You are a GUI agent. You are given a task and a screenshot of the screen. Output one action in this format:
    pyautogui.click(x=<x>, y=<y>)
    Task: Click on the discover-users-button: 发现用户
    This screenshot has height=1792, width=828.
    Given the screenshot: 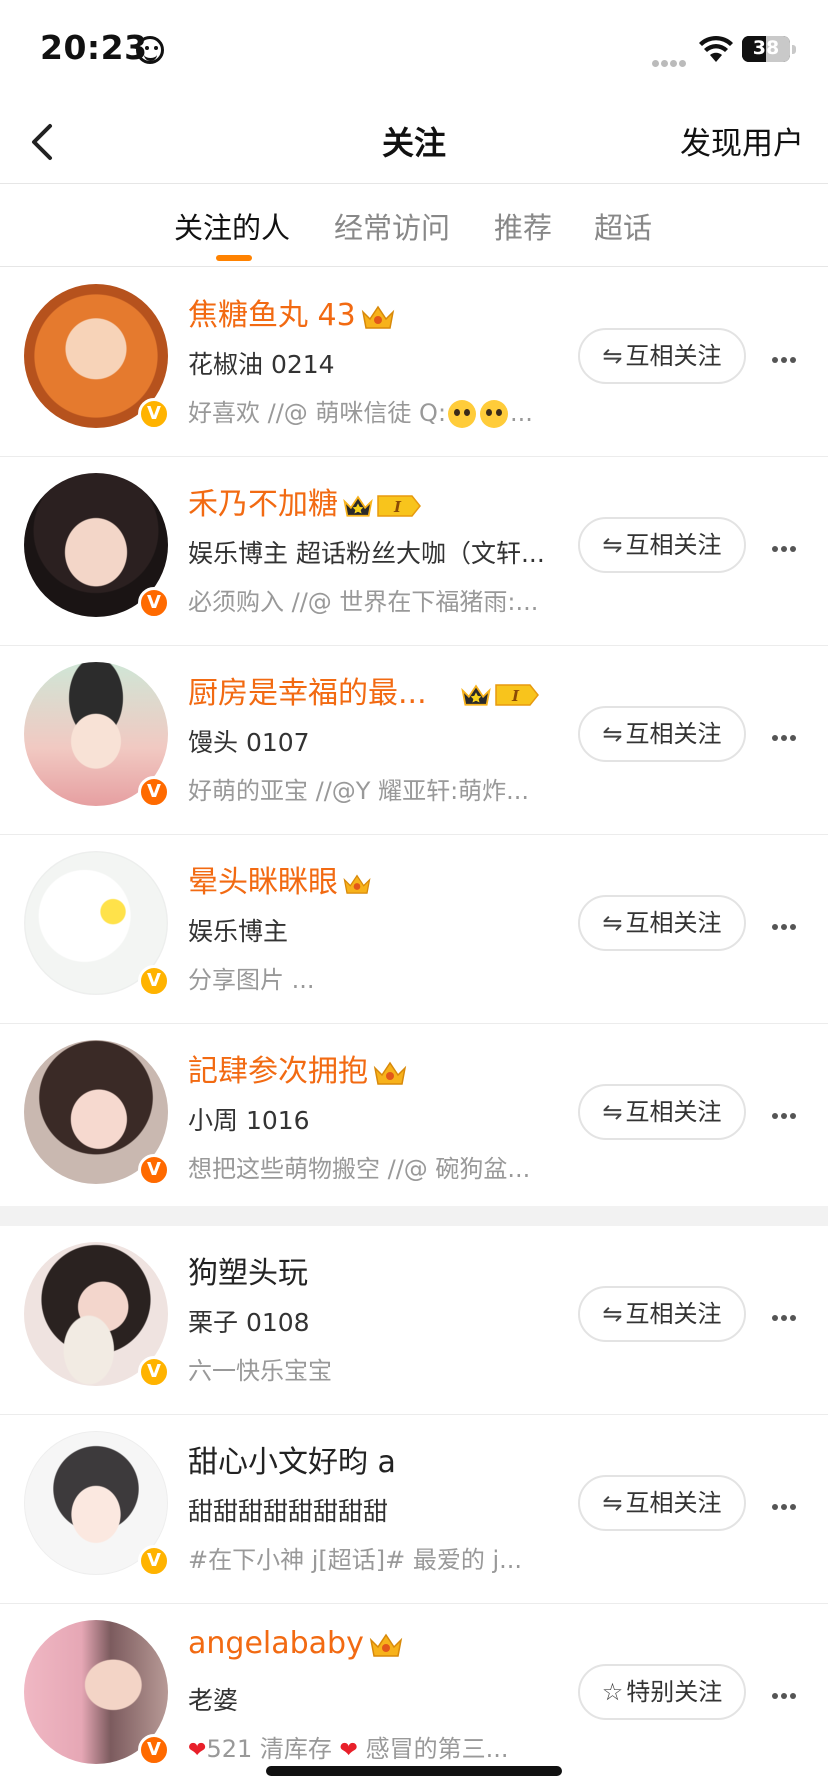 What is the action you would take?
    pyautogui.click(x=742, y=140)
    